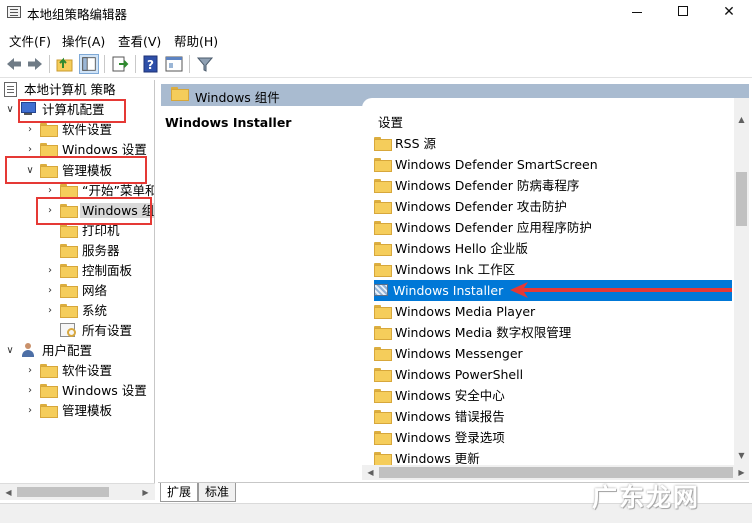 This screenshot has width=752, height=523. I want to click on list-item: Windows Defender 应用程序防护, so click(553, 227).